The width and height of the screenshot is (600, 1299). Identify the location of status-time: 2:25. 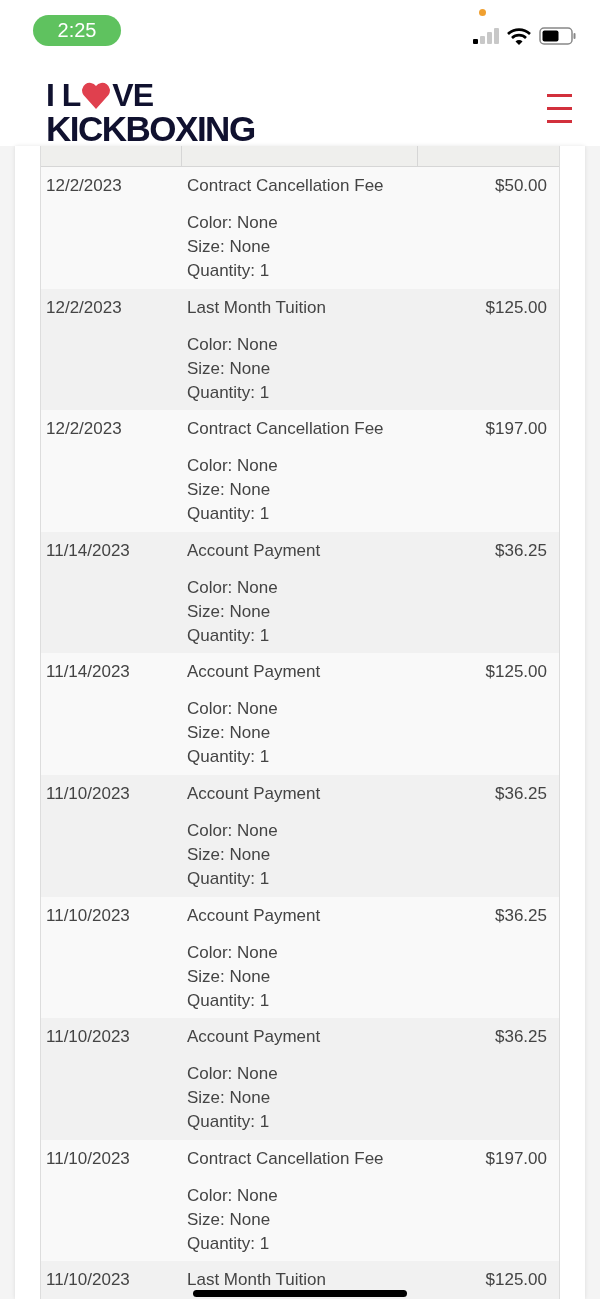
(77, 30).